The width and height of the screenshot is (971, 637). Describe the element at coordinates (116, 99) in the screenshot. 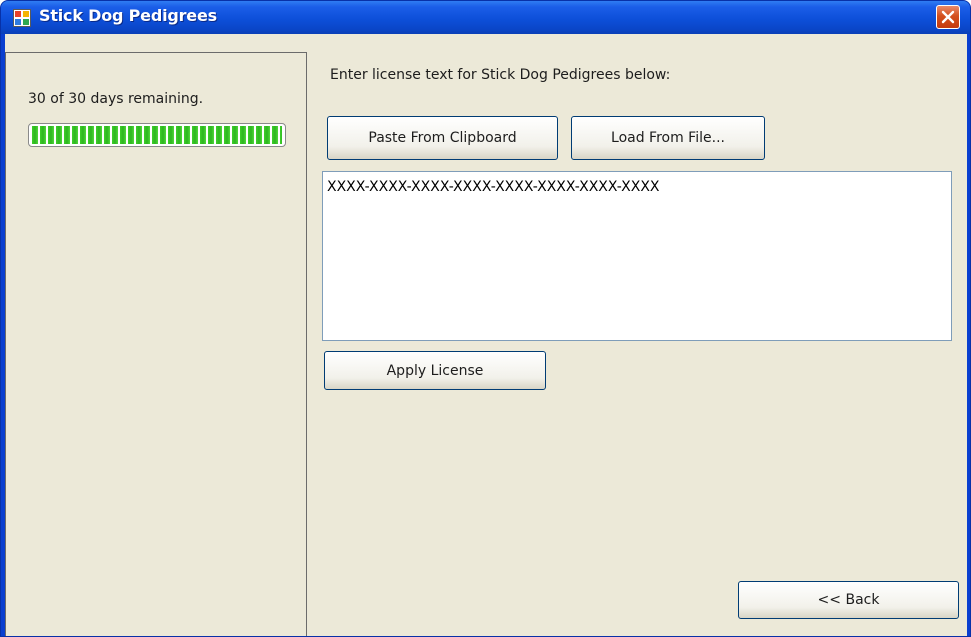

I see `days-remaining-text: 30 of 30 days remaining.` at that location.